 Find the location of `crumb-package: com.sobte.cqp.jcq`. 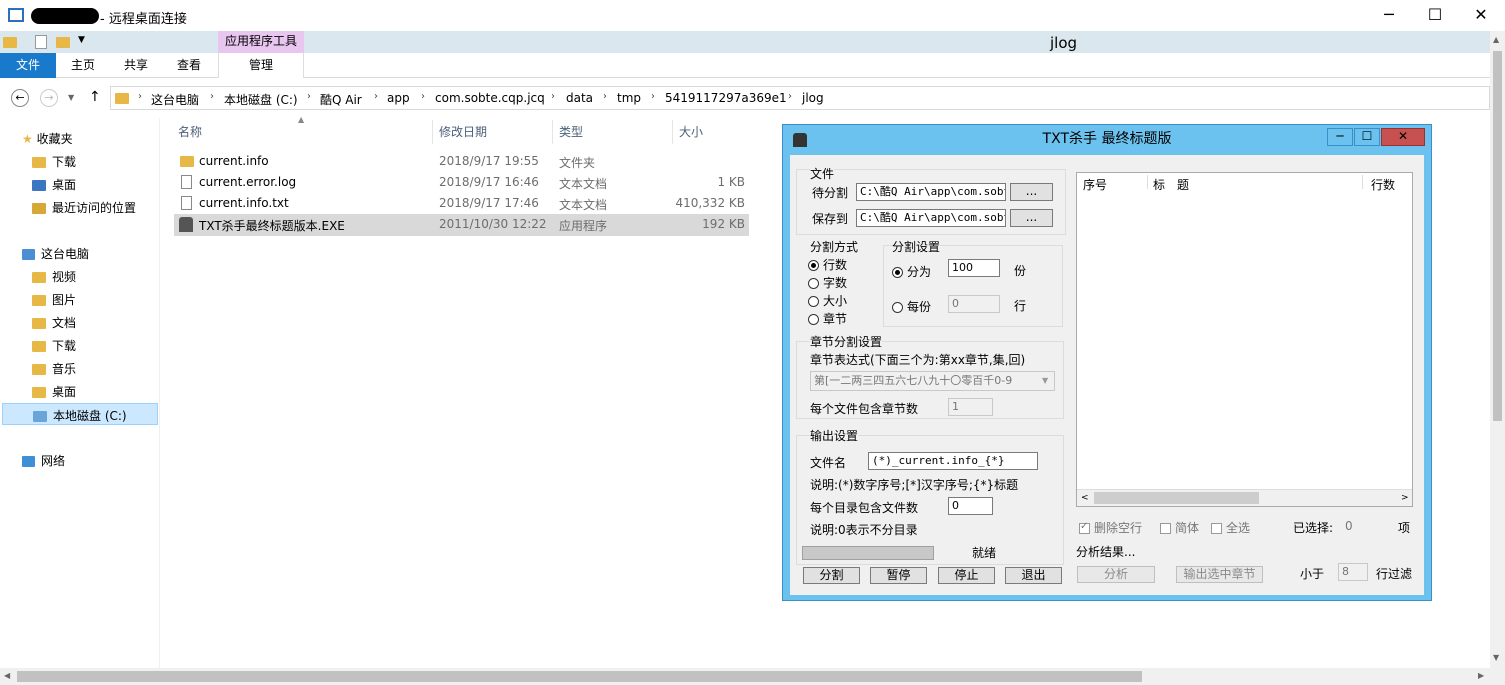

crumb-package: com.sobte.cqp.jcq is located at coordinates (490, 98).